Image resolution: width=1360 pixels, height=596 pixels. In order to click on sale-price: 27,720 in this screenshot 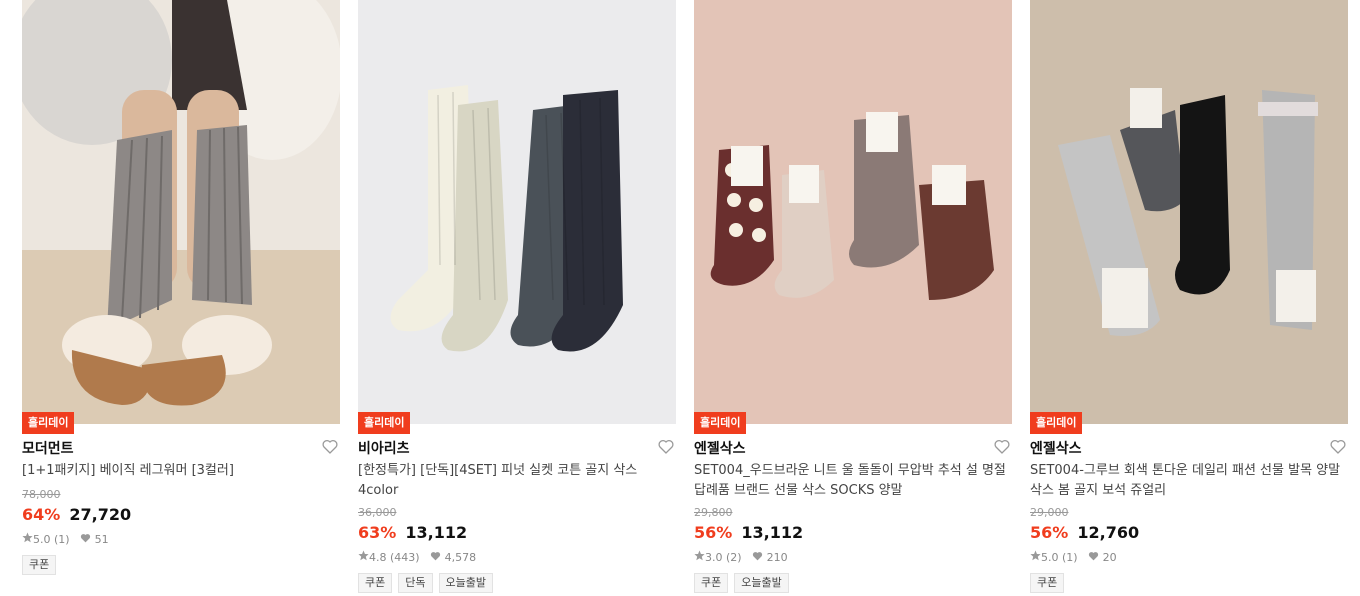, I will do `click(100, 514)`.